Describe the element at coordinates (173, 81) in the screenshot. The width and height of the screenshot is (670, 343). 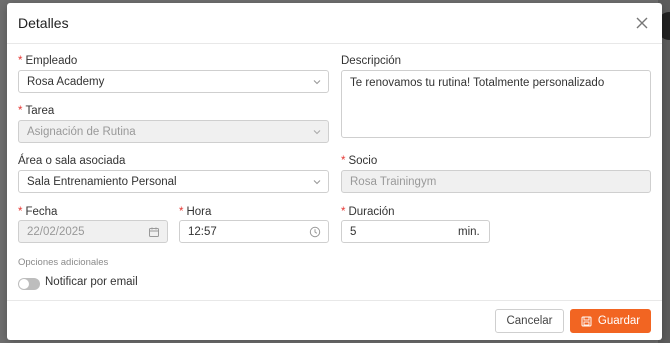
I see `empleado-select: Rosa Academy` at that location.